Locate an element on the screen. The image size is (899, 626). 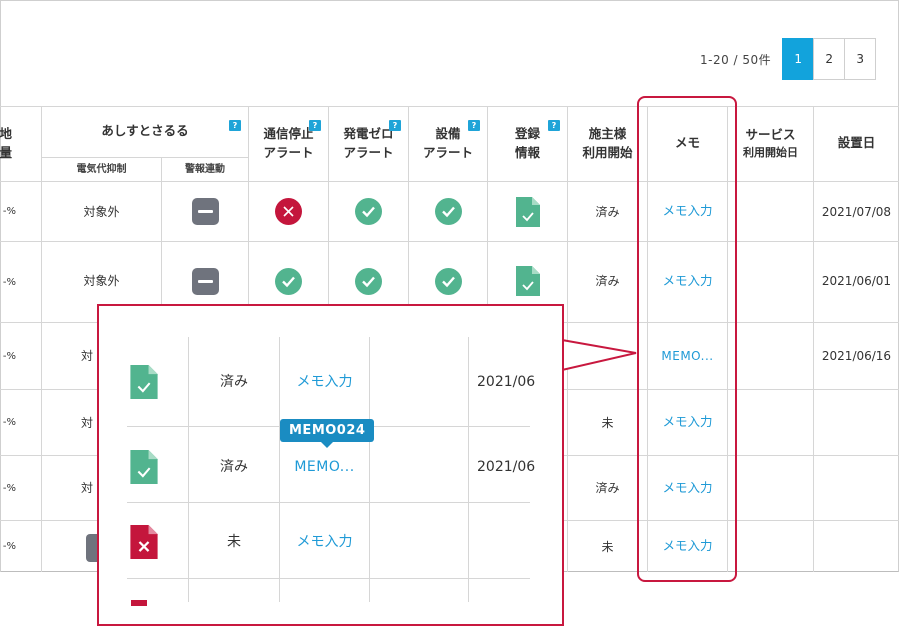
zoom-row2-date: 2021/06 is located at coordinates (506, 466).